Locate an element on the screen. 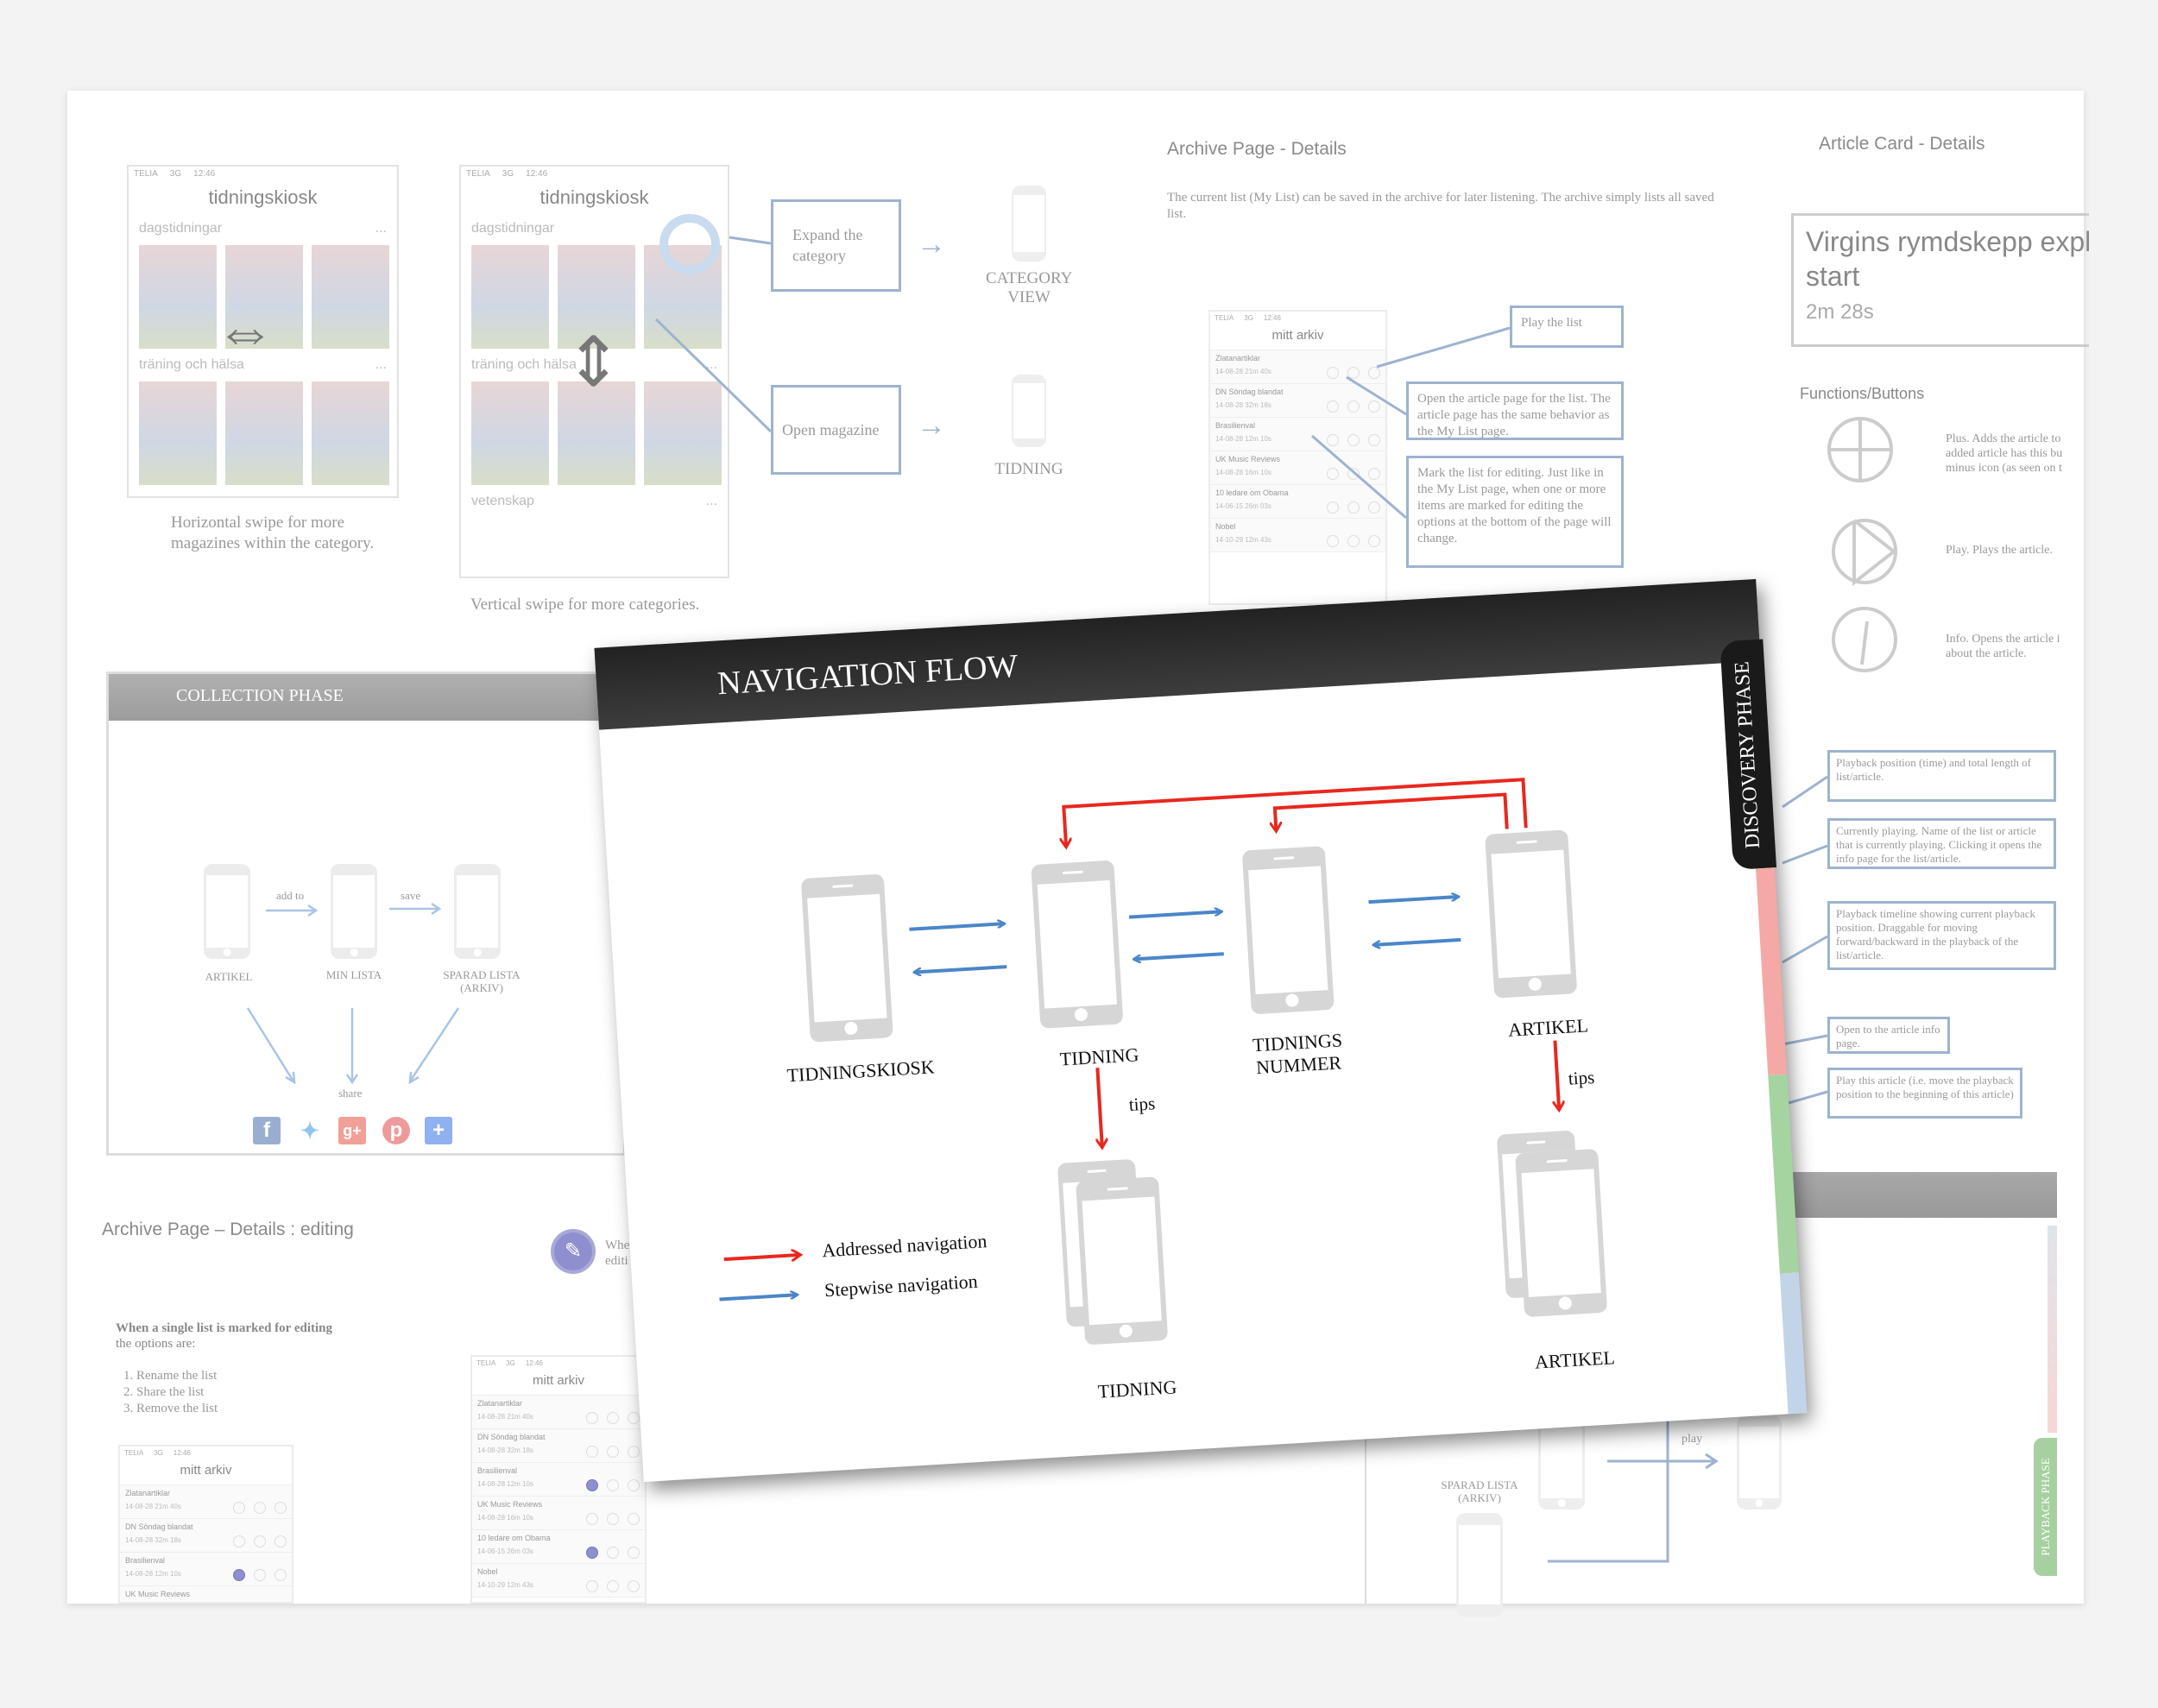 This screenshot has height=1708, width=2158. info-circle-icon is located at coordinates (1865, 639).